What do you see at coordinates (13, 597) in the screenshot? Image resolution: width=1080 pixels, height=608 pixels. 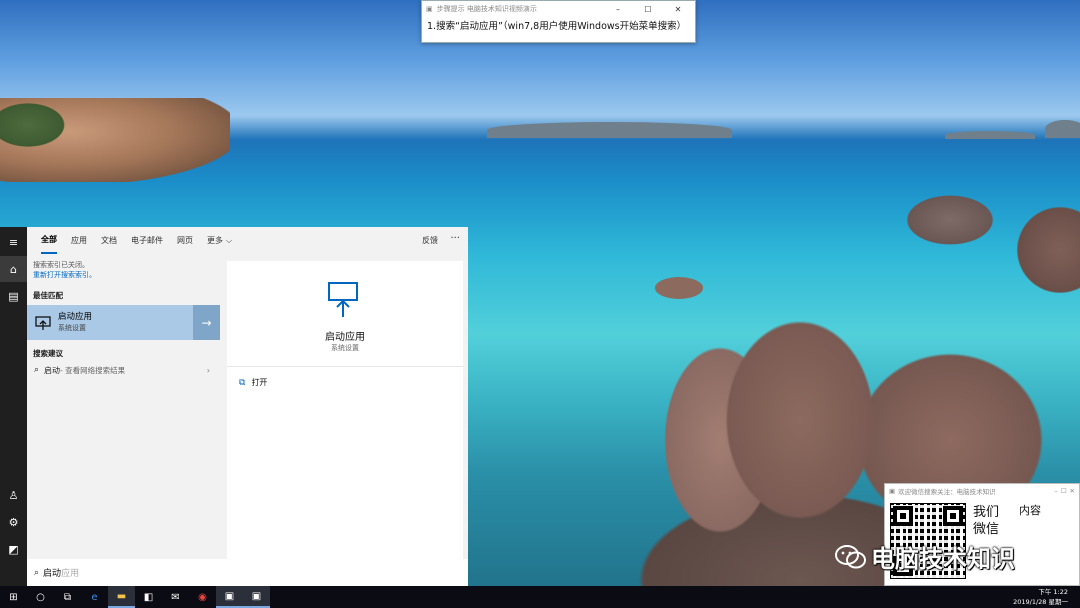 I see `windows-icon: ⊞` at bounding box center [13, 597].